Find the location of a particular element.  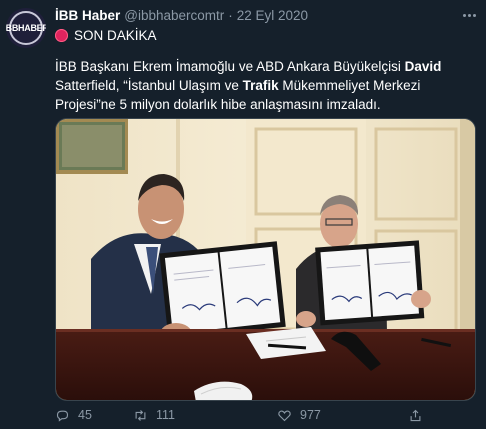

breaking-dot-icon is located at coordinates (61, 35).